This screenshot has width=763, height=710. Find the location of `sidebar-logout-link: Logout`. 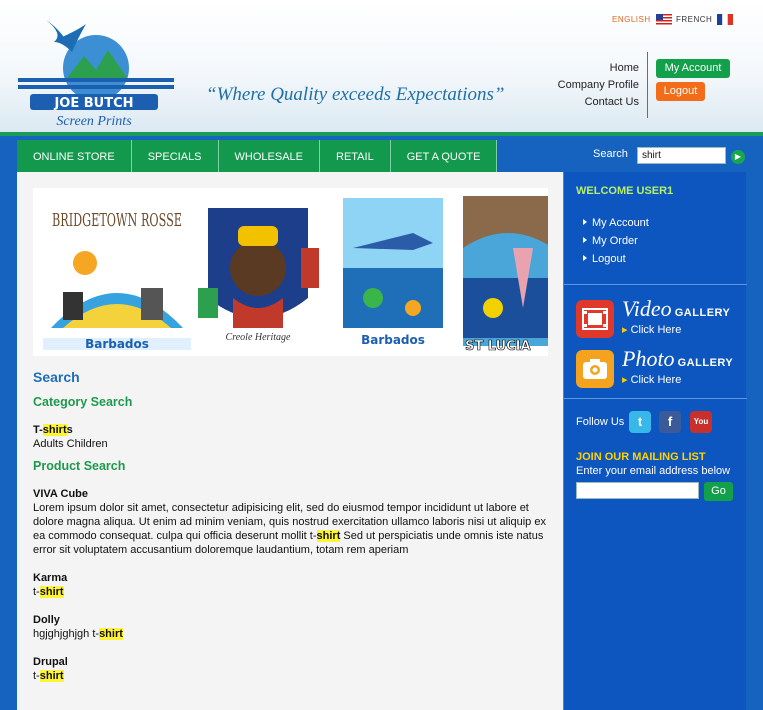

sidebar-logout-link: Logout is located at coordinates (616, 259).